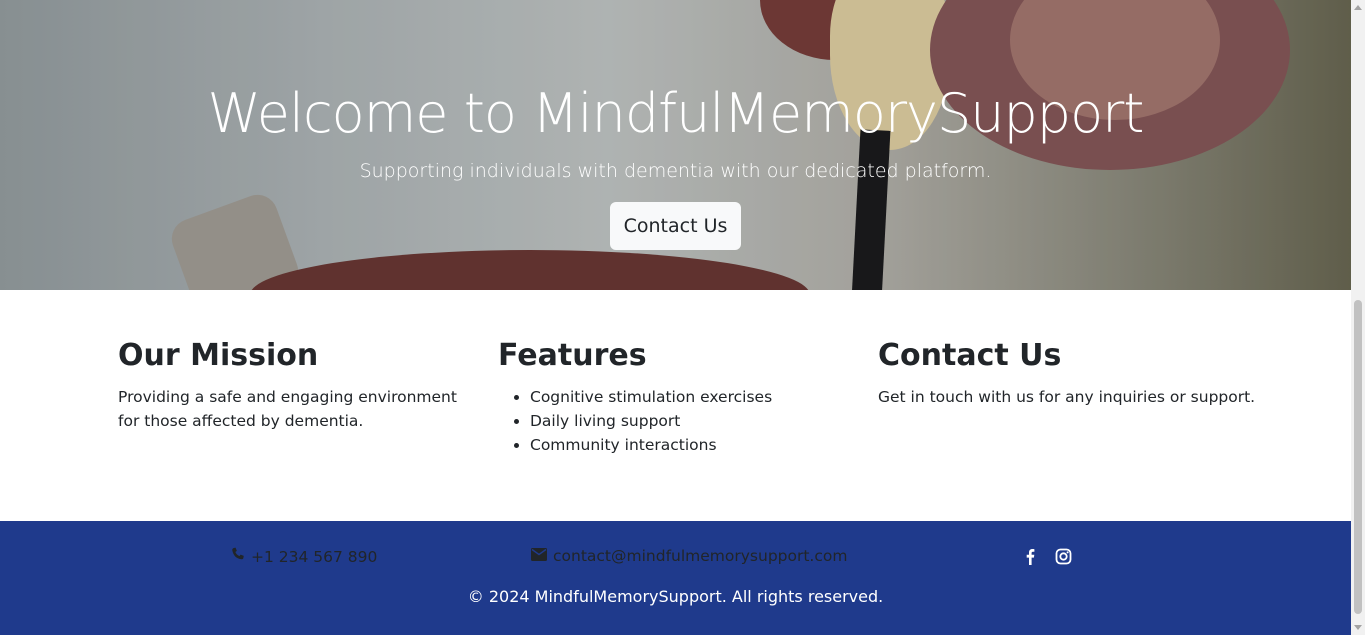 This screenshot has width=1365, height=635. What do you see at coordinates (572, 355) in the screenshot?
I see `features-heading: Features` at bounding box center [572, 355].